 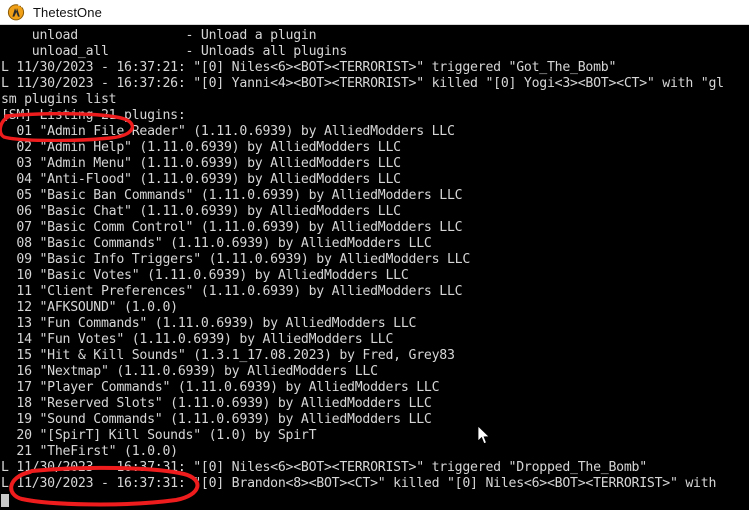 I want to click on window-title: ThetestOne, so click(x=67, y=12).